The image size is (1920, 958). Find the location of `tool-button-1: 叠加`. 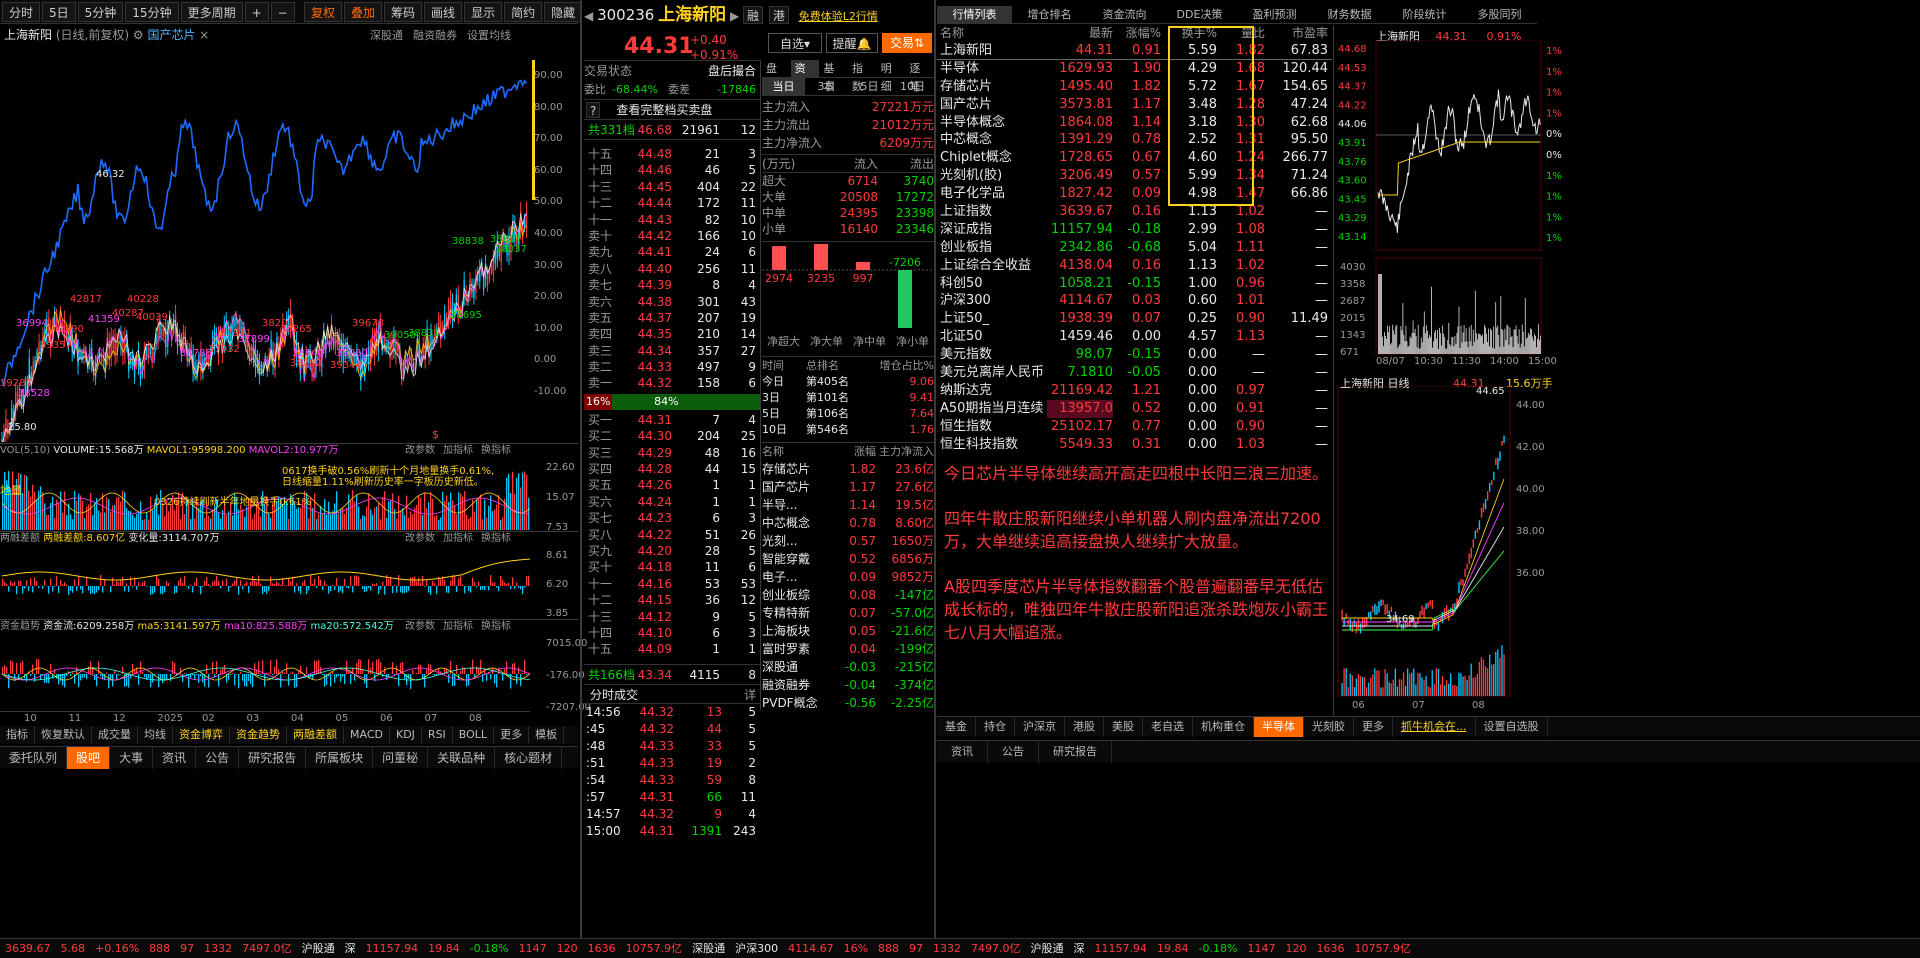

tool-button-1: 叠加 is located at coordinates (363, 12).